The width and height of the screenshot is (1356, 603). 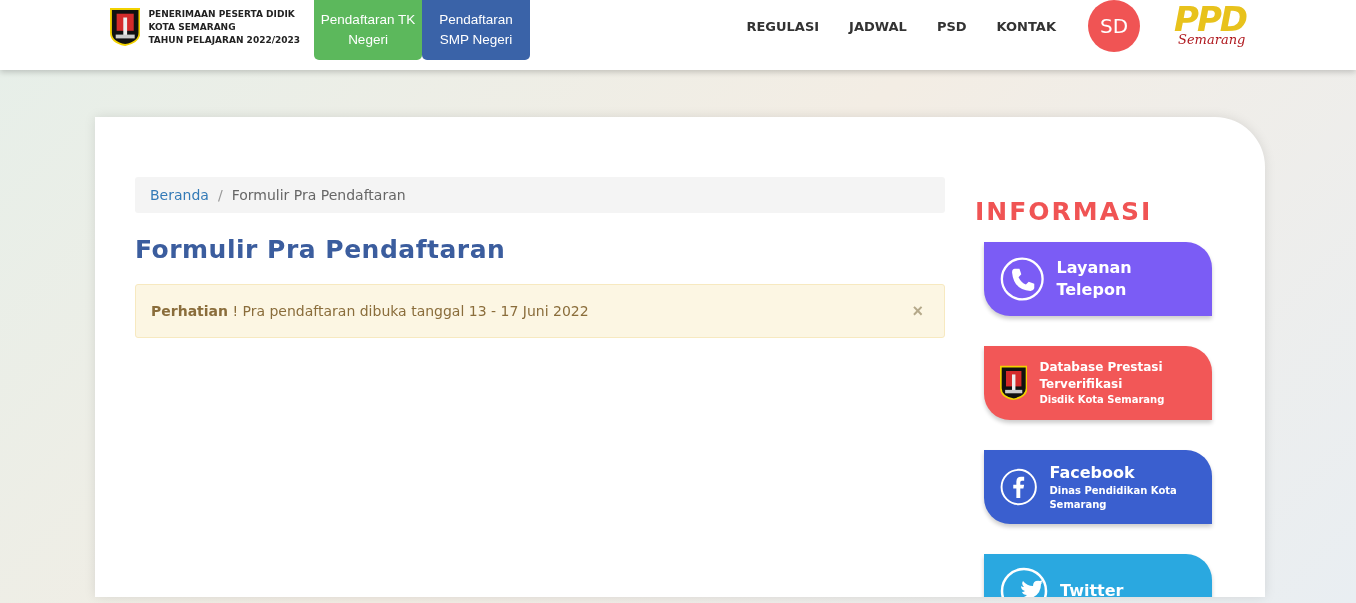 What do you see at coordinates (1022, 279) in the screenshot?
I see `phone-icon` at bounding box center [1022, 279].